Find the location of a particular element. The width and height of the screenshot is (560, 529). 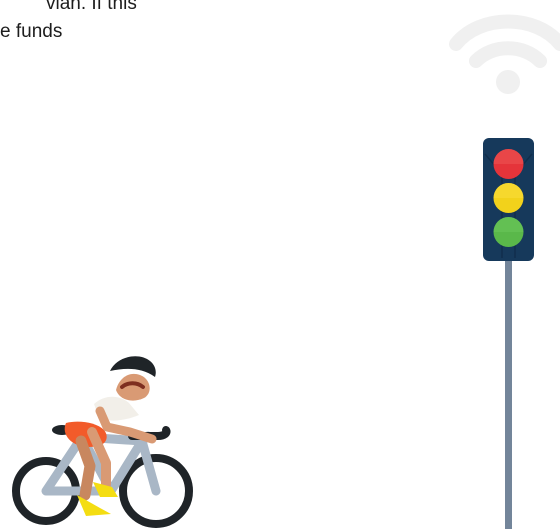

wifi-icon is located at coordinates (504, 54).